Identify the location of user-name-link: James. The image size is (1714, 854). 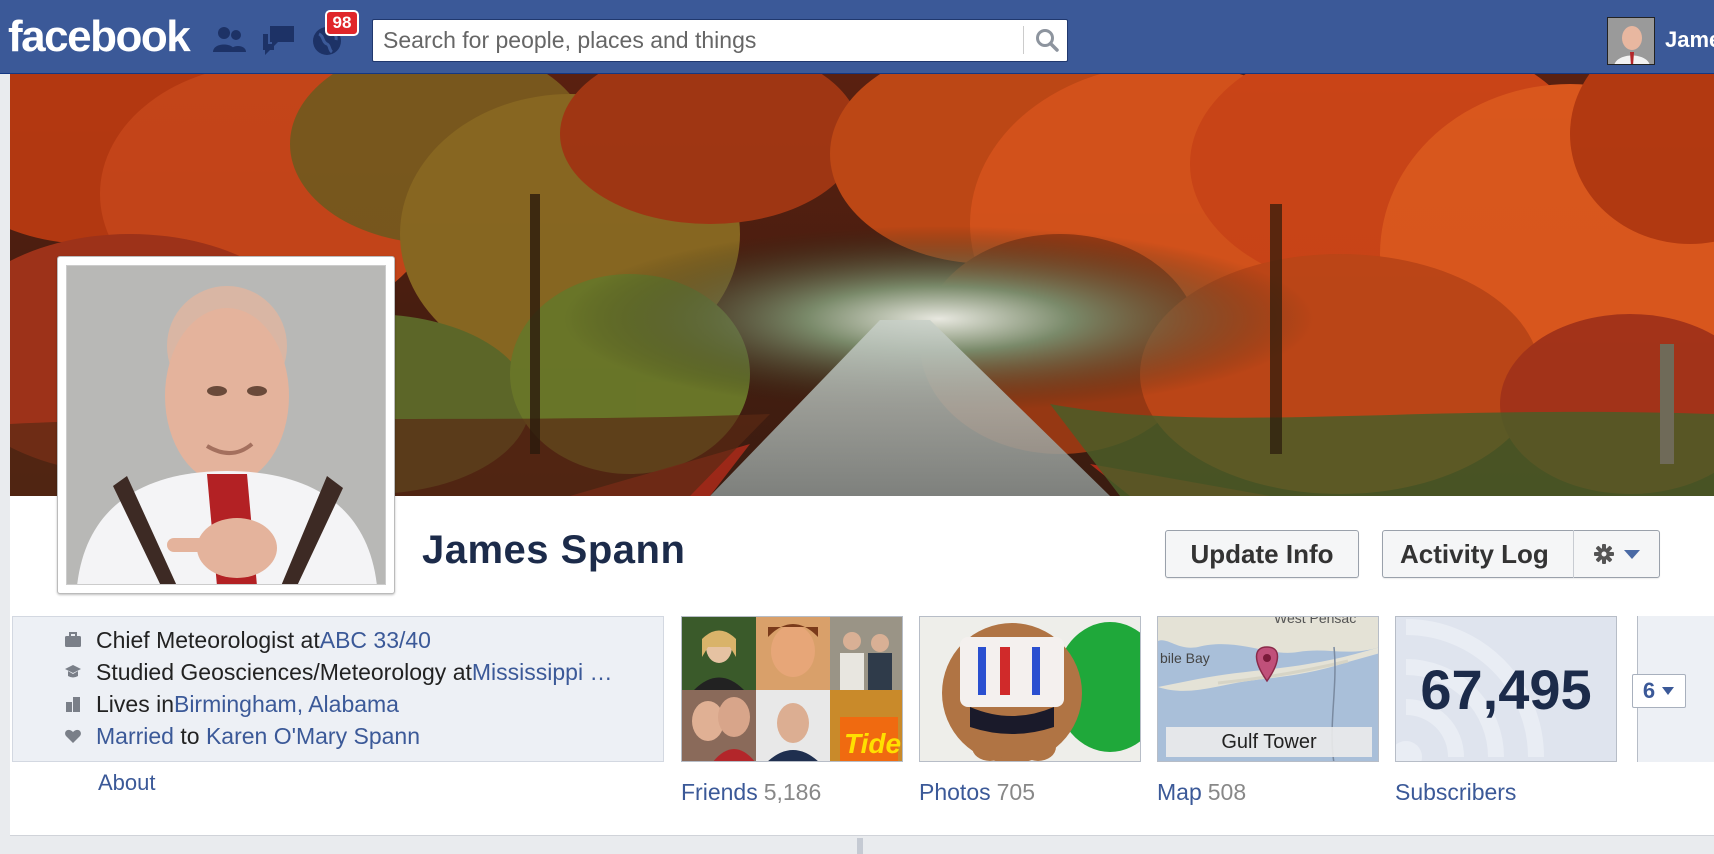
(1689, 40).